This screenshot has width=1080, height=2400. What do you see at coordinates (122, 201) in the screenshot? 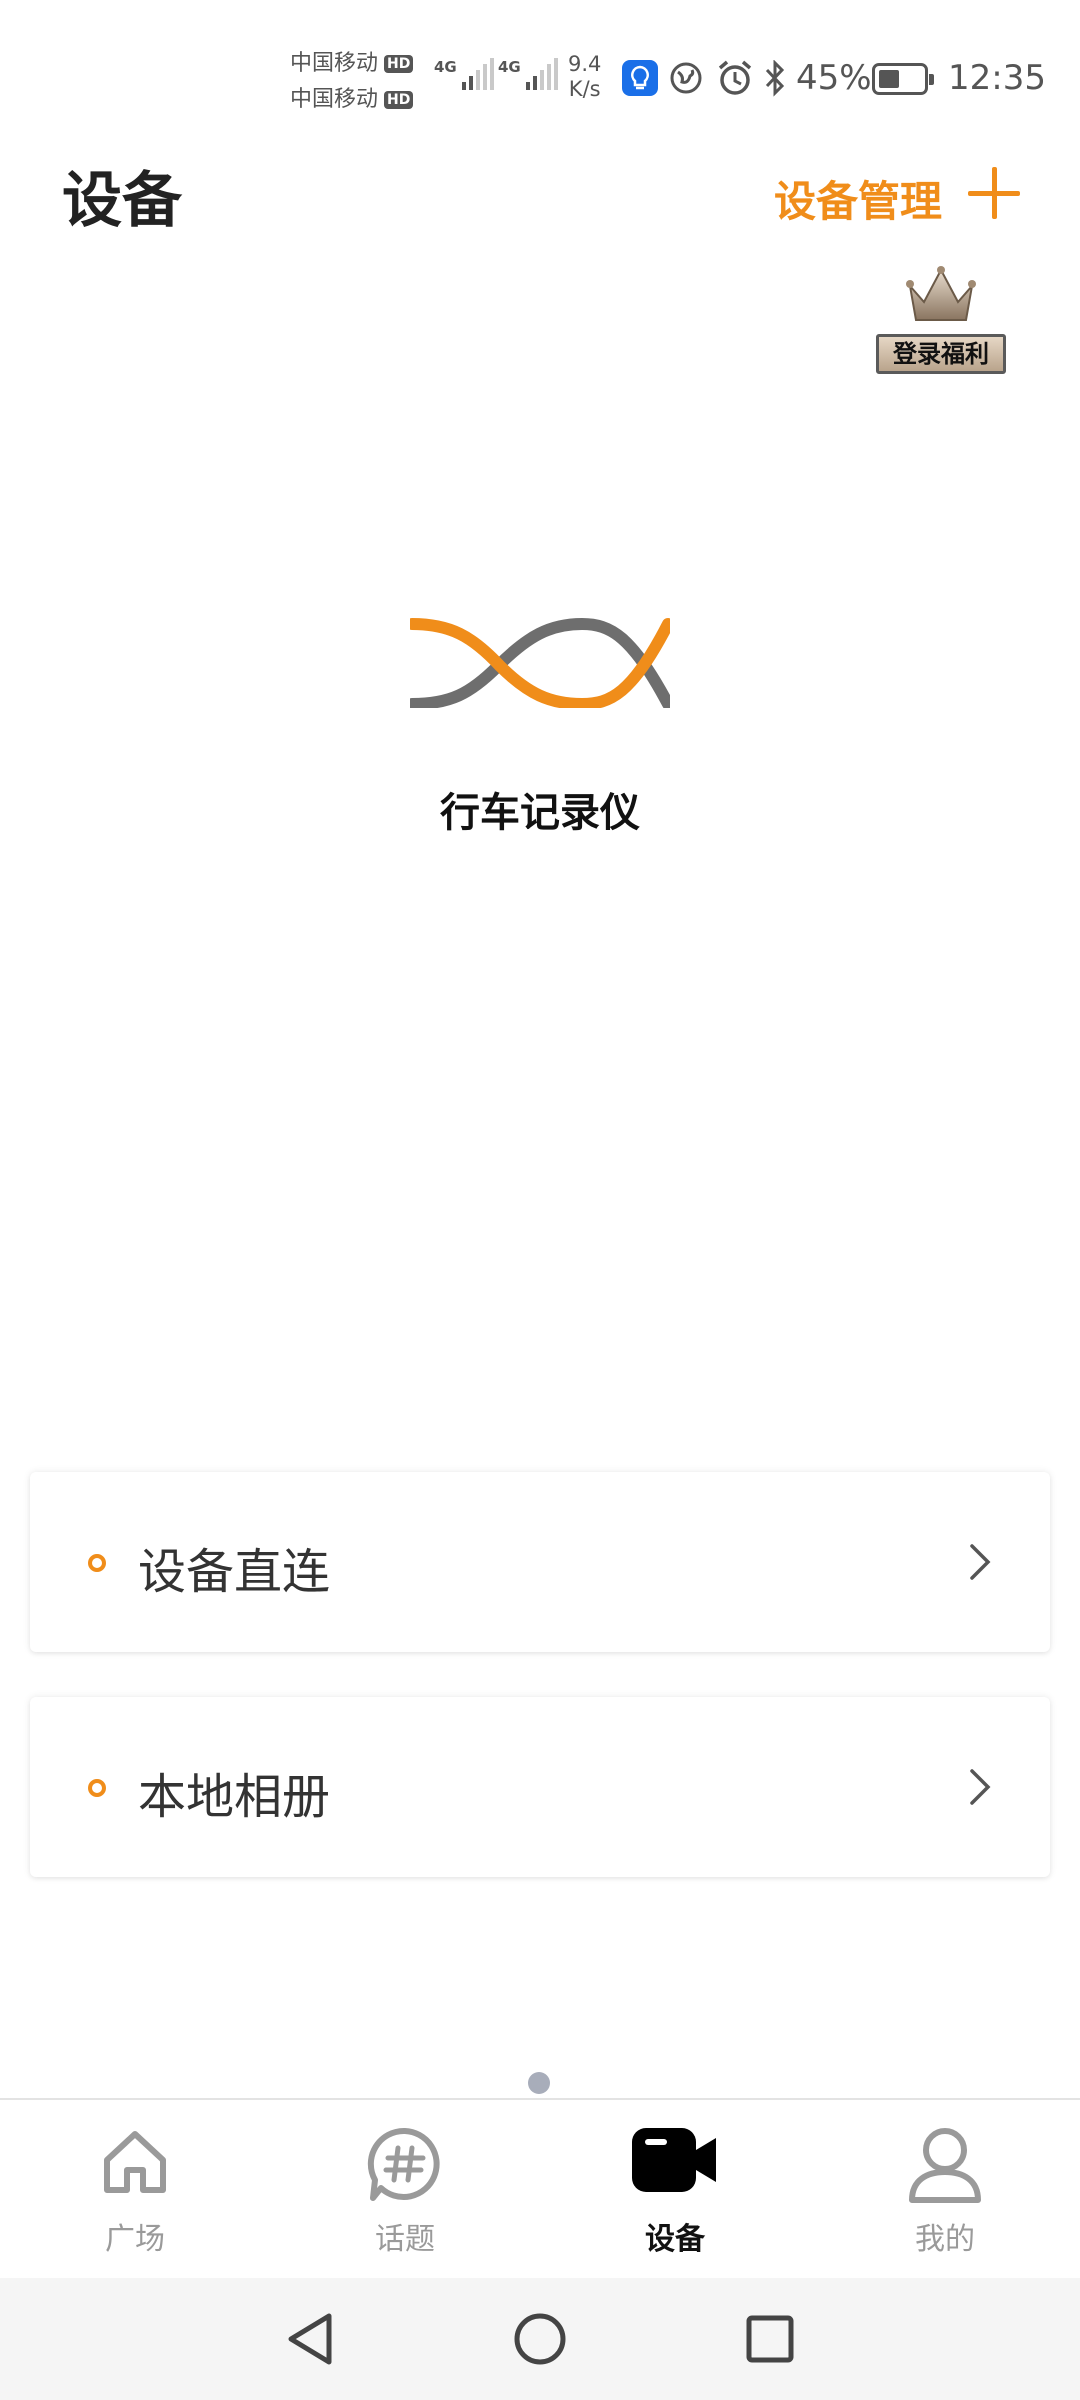
I see `page-title: 设备` at bounding box center [122, 201].